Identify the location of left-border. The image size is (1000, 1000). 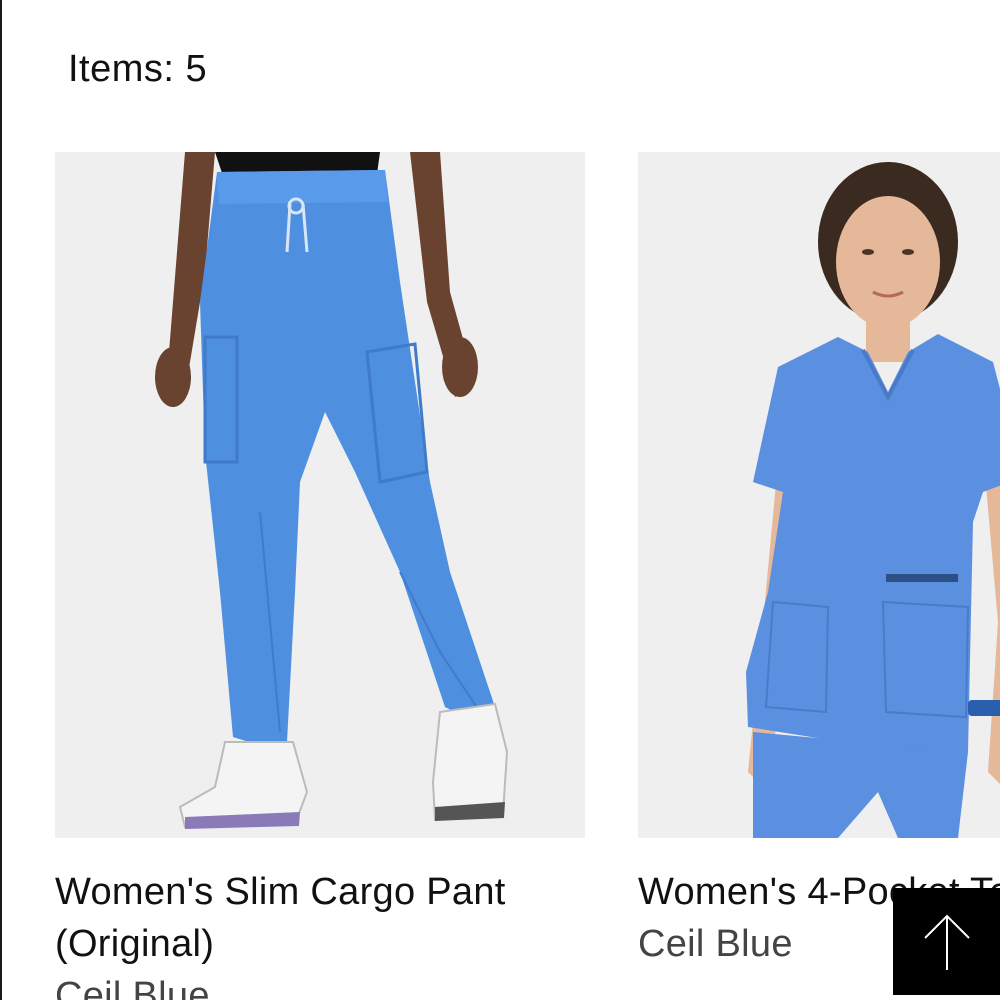
(1, 500).